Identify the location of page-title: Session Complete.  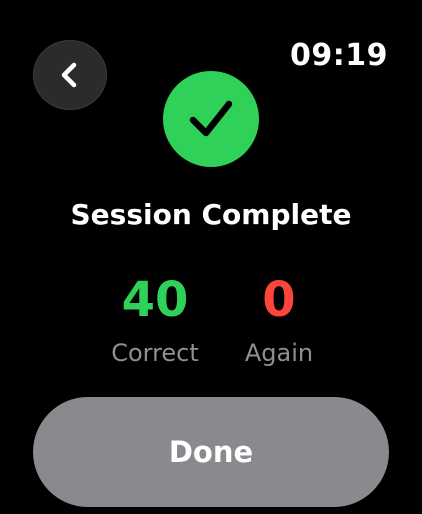
(211, 214).